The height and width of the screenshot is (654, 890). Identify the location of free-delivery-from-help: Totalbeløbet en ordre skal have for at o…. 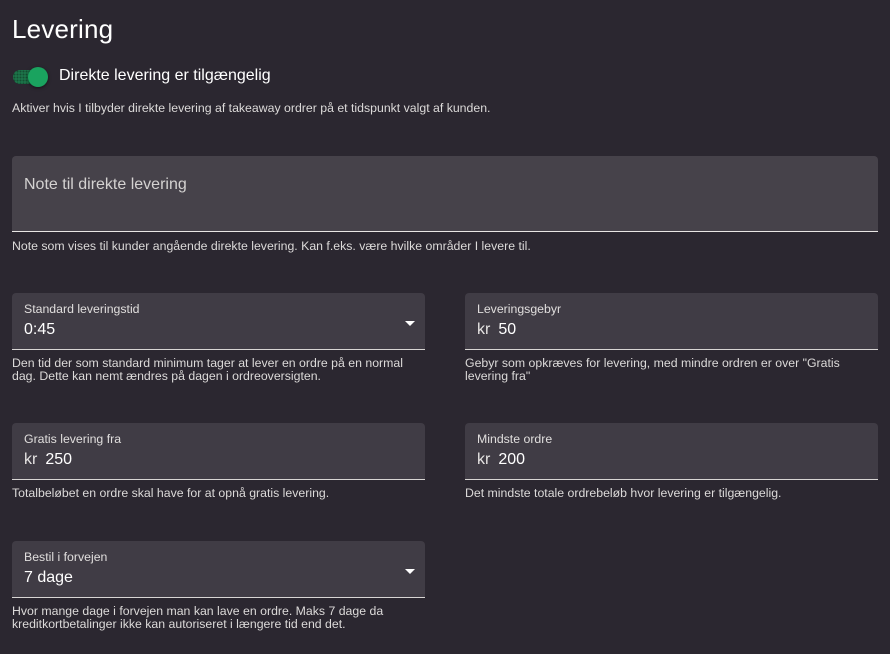
(171, 493).